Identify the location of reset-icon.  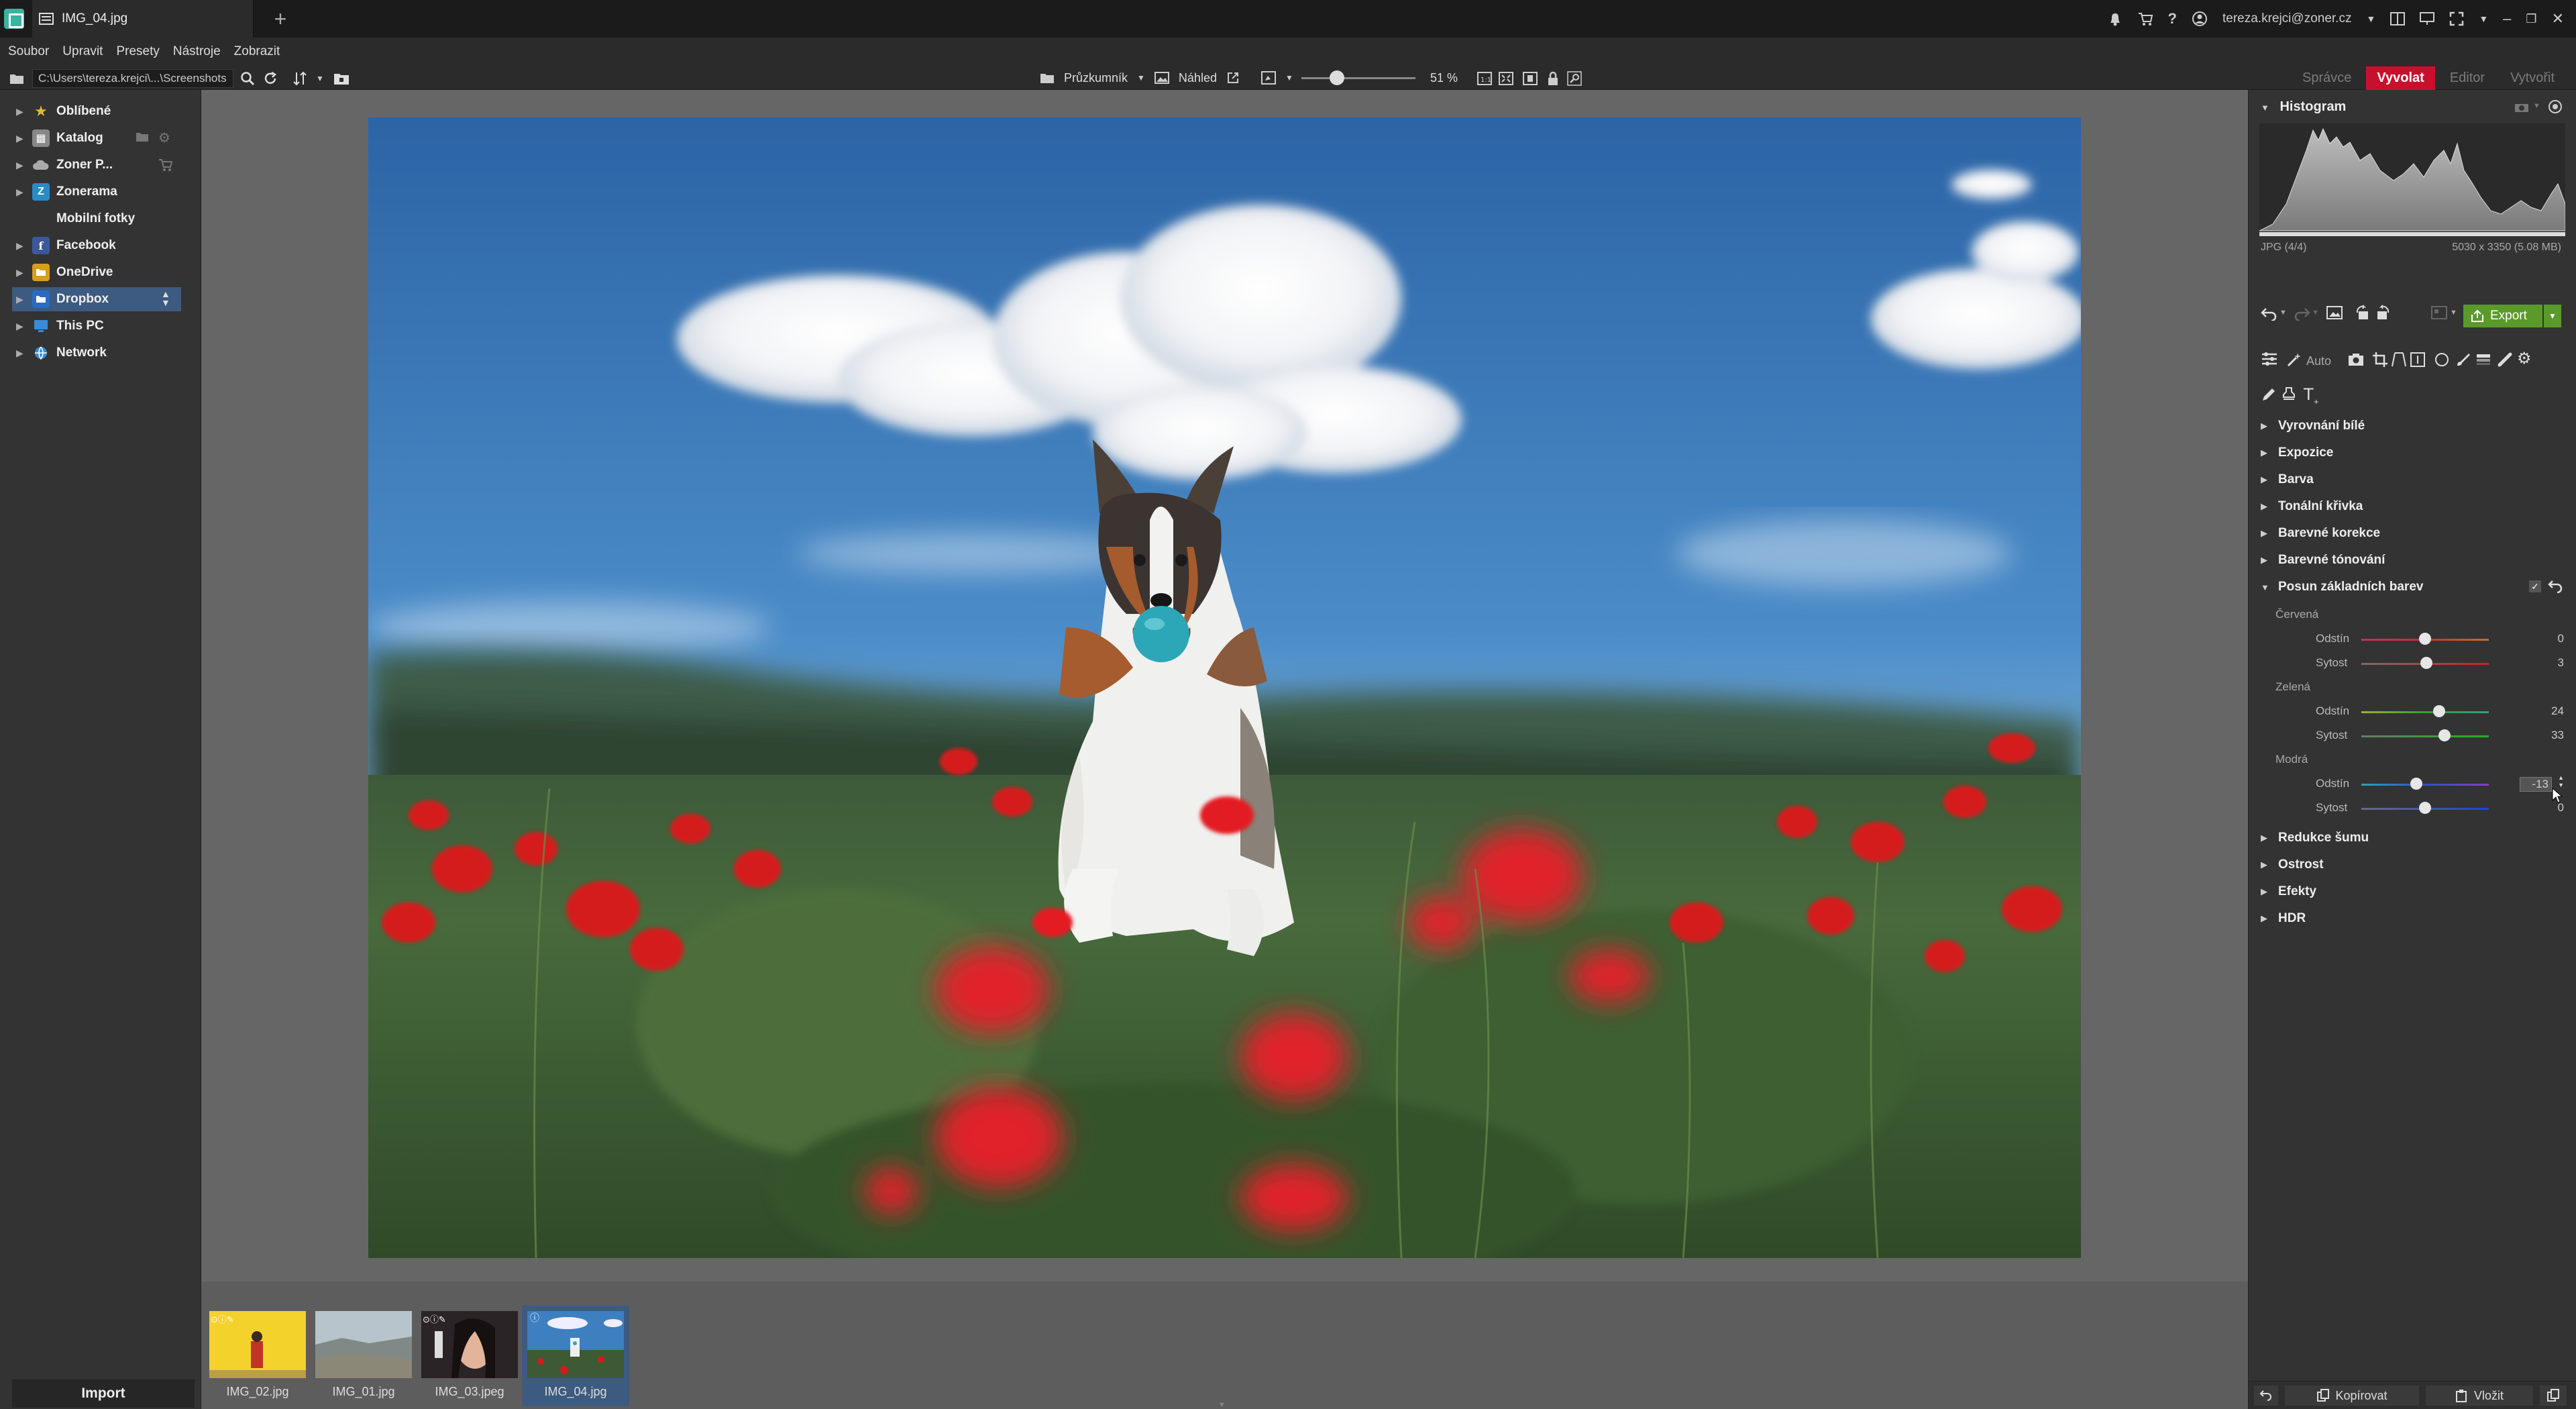
(2555, 585).